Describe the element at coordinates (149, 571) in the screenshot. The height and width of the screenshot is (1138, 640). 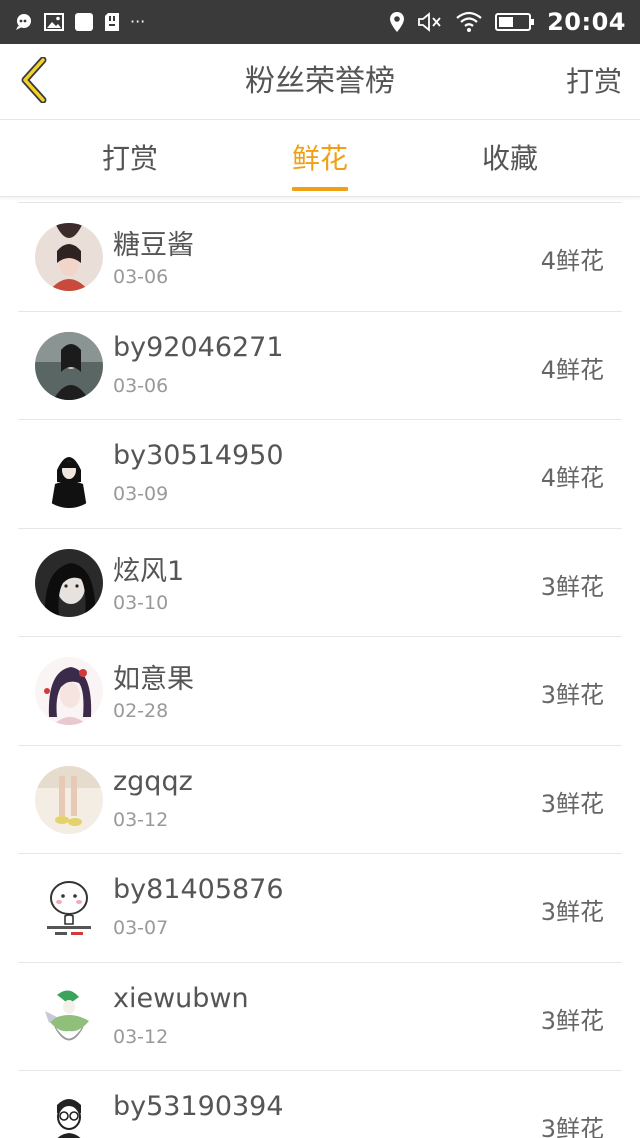
I see `fan-name: 炫风1` at that location.